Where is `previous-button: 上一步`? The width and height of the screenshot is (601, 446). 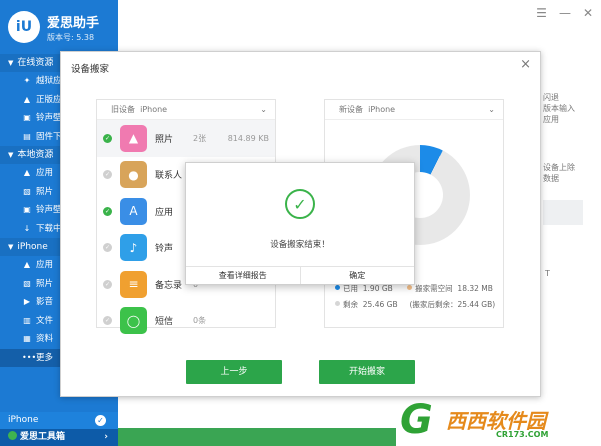 previous-button: 上一步 is located at coordinates (234, 372).